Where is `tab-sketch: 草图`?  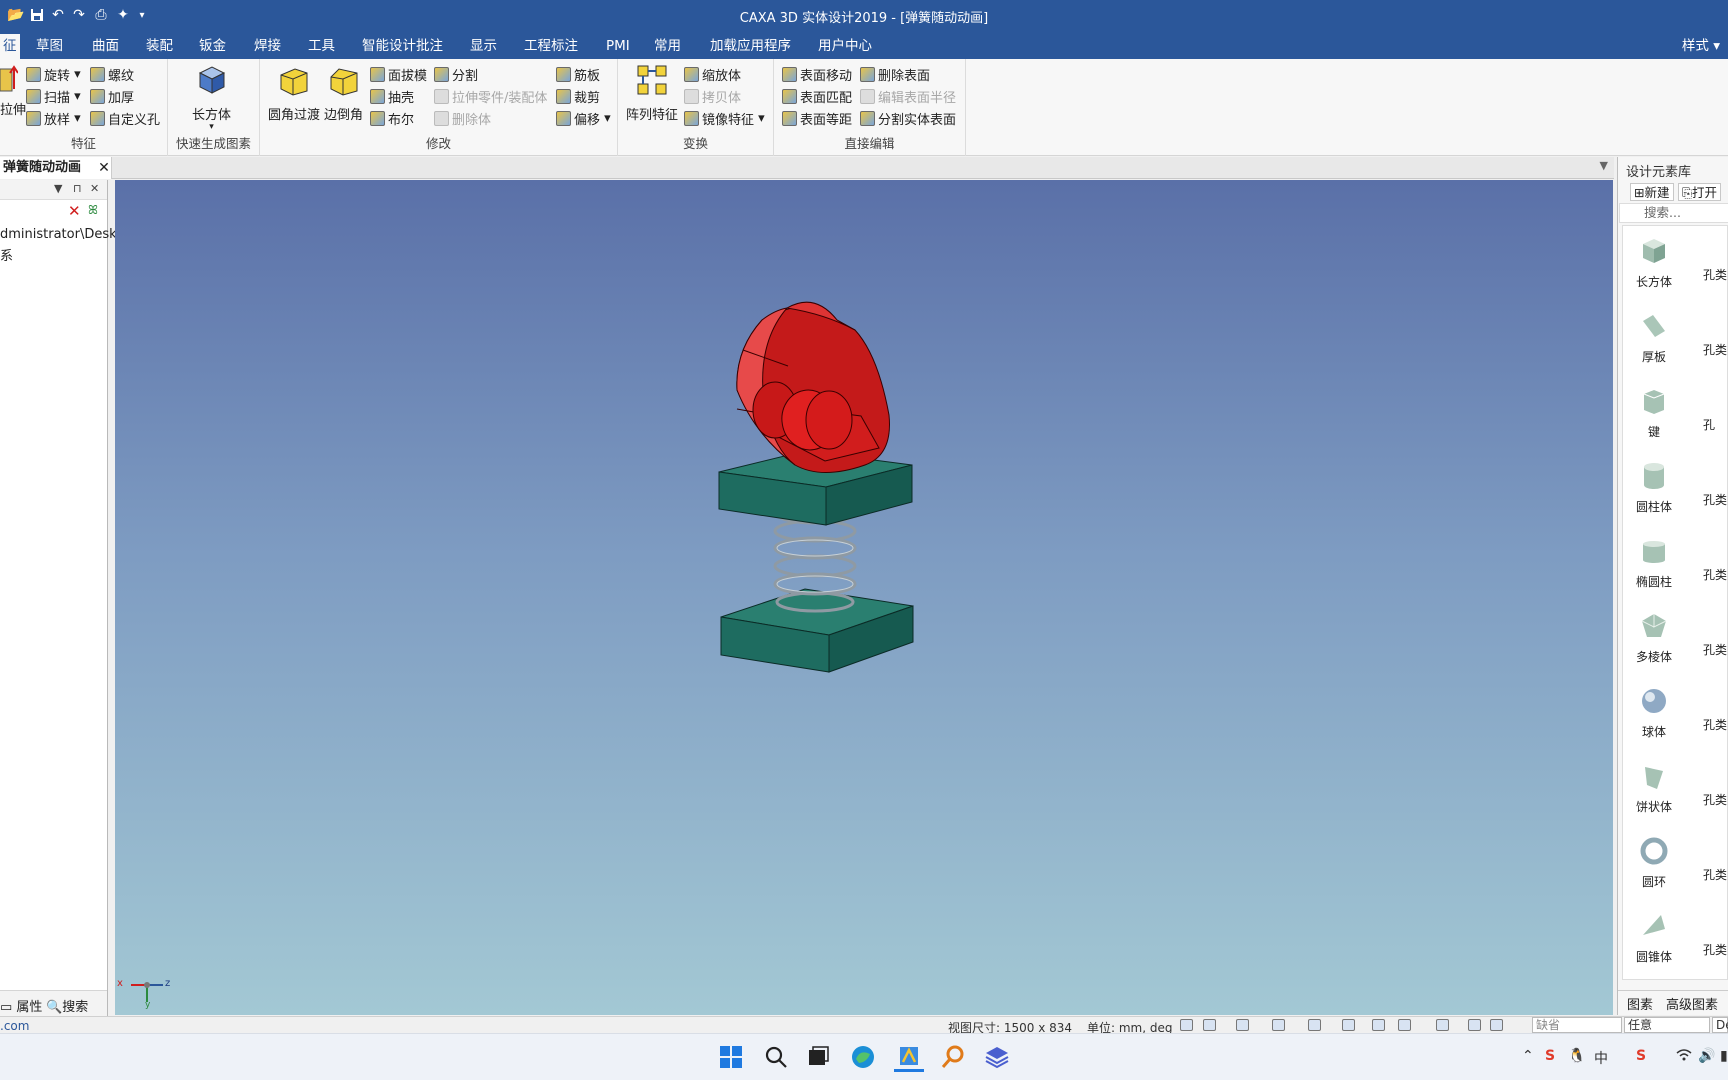 tab-sketch: 草图 is located at coordinates (49, 46).